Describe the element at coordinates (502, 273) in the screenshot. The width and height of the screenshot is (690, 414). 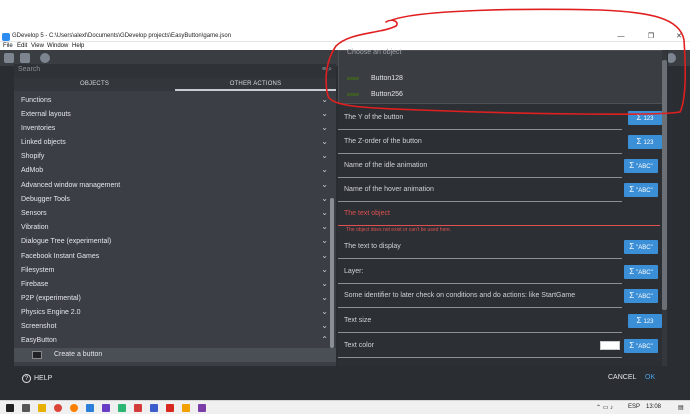
I see `field-layer: Layer: Σ "ABC"` at that location.